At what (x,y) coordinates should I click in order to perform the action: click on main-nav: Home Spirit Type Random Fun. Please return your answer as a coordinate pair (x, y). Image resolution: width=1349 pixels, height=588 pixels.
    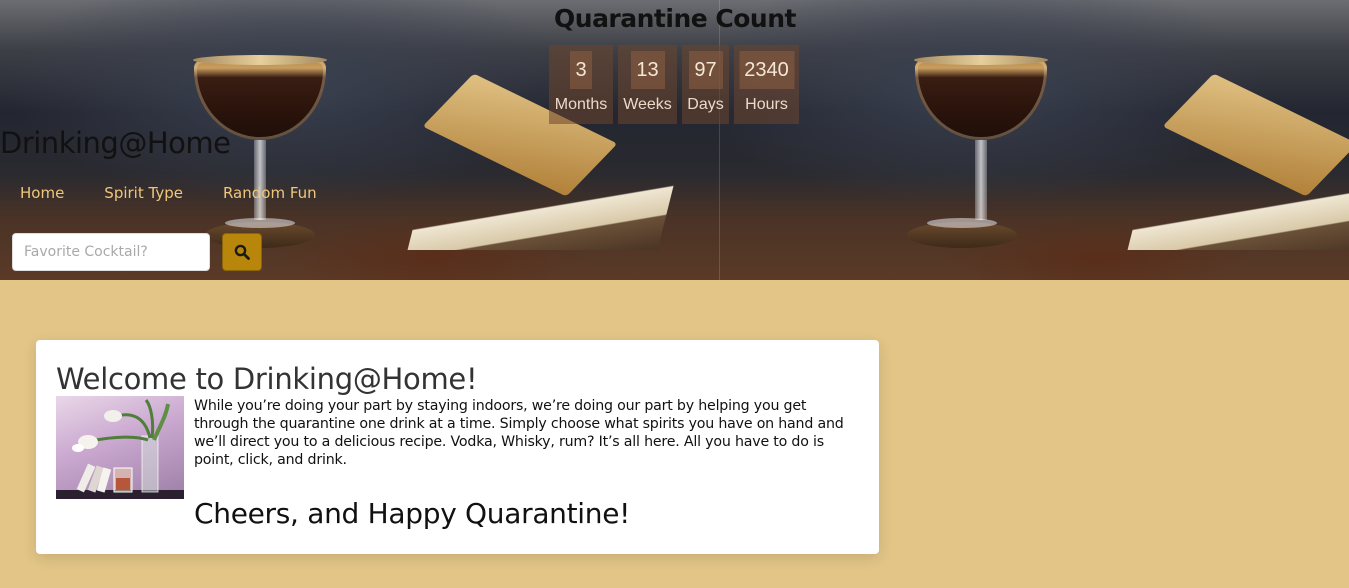
    Looking at the image, I should click on (168, 193).